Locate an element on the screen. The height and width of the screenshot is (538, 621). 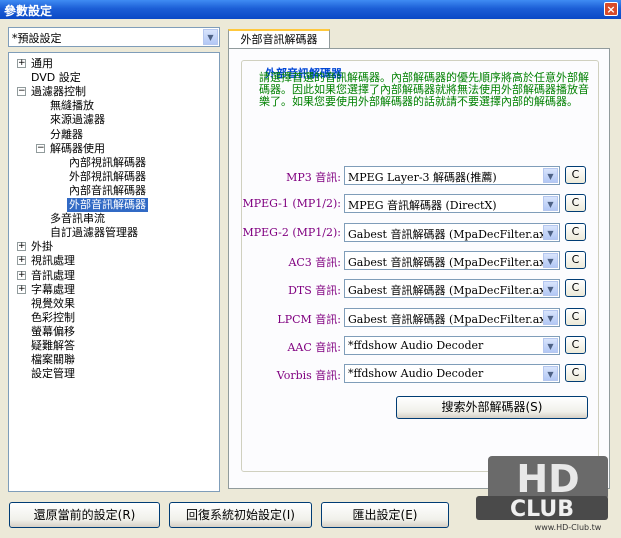
tree-item: 音訊處理 is located at coordinates (53, 276).